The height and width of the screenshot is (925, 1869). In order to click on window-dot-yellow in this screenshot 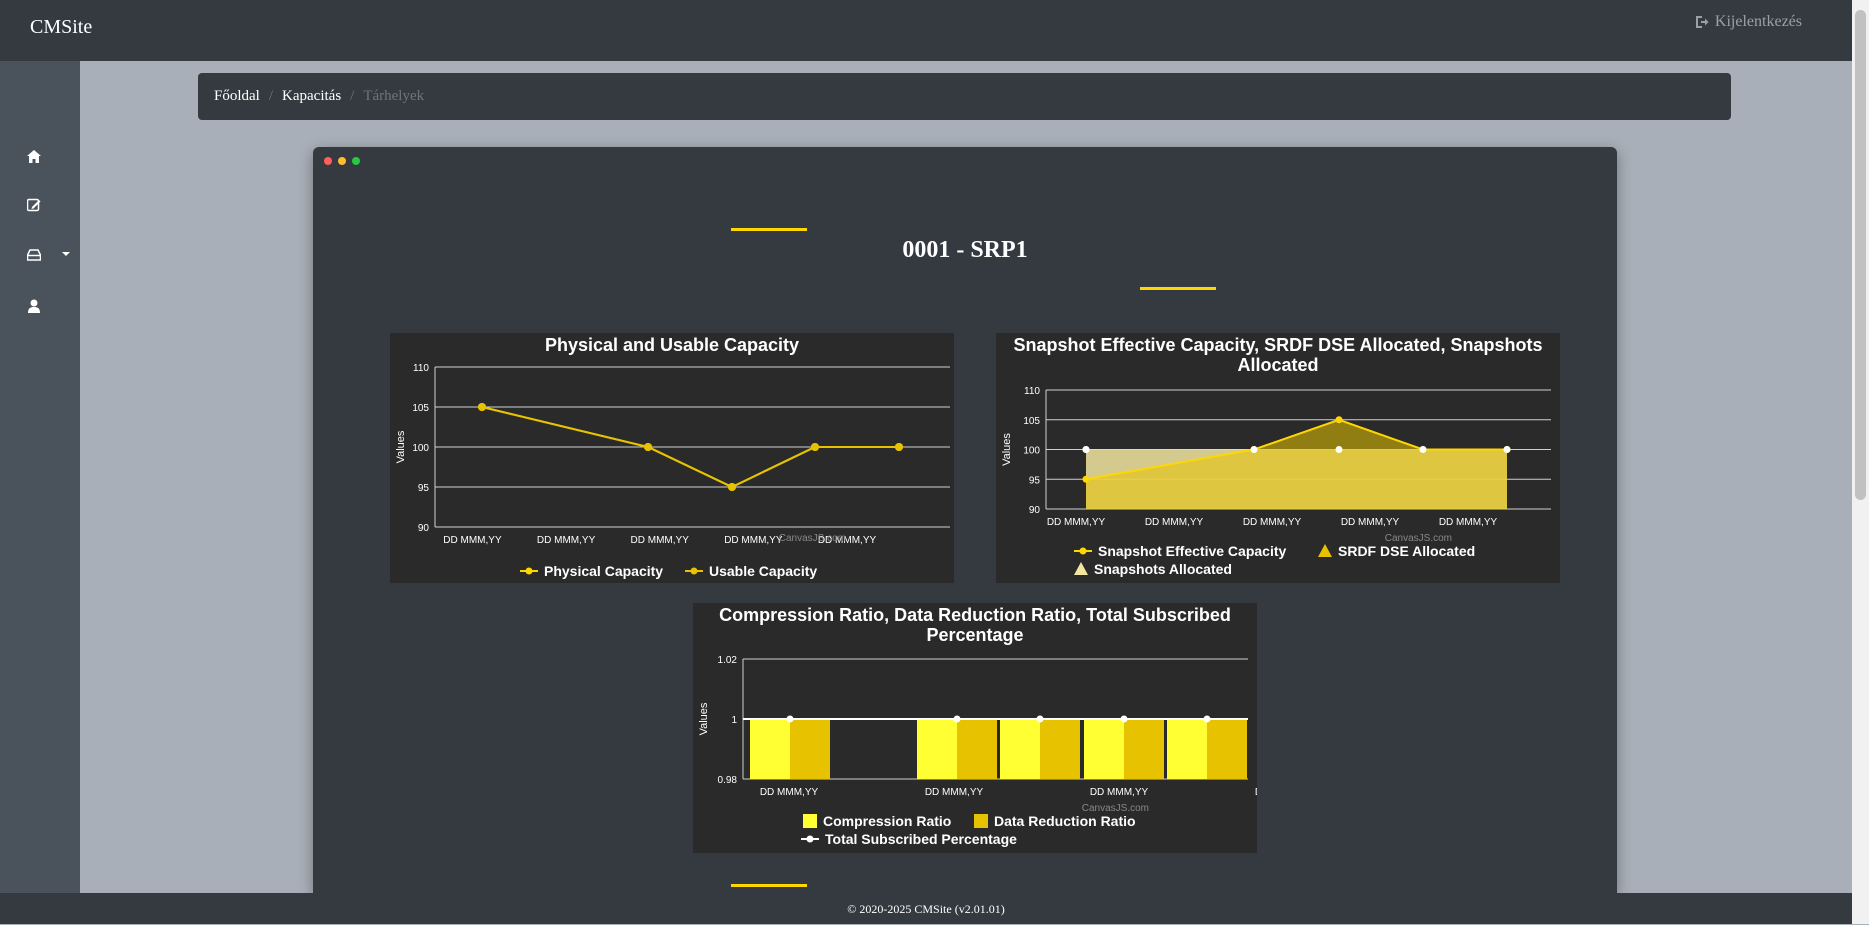, I will do `click(342, 161)`.